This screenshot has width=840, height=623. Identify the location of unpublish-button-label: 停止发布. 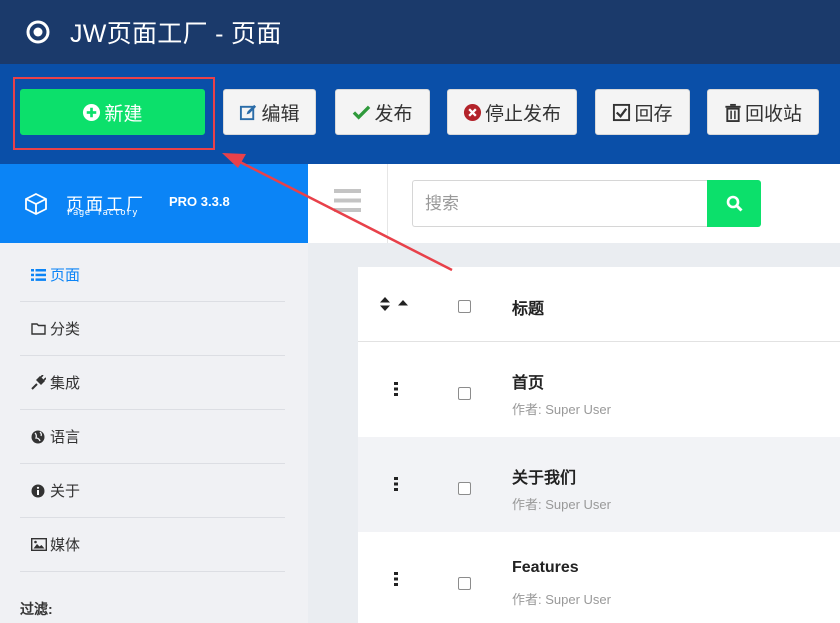
(522, 114).